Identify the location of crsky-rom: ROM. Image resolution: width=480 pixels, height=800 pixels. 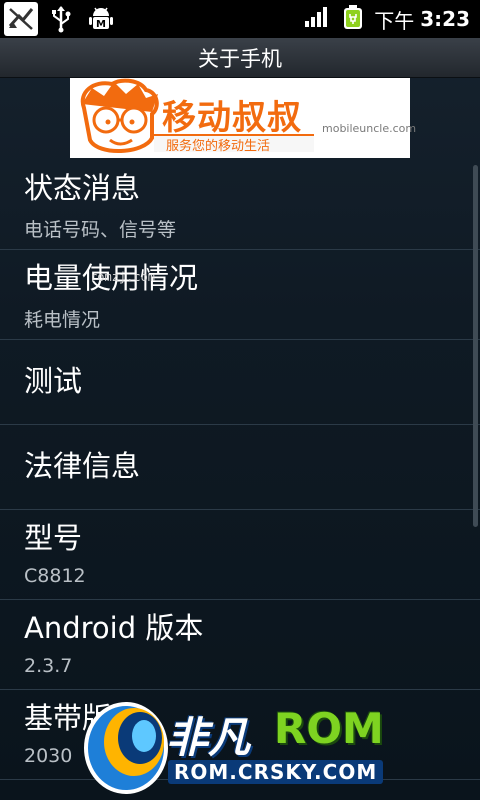
(329, 728).